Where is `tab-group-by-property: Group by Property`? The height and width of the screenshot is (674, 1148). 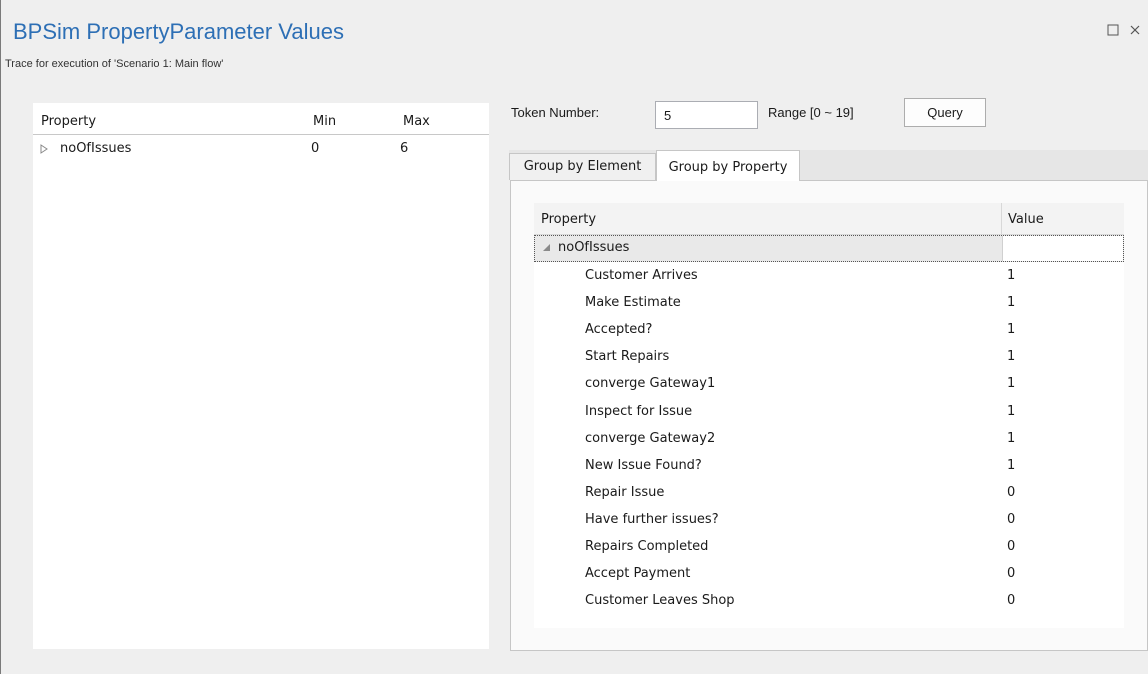
tab-group-by-property: Group by Property is located at coordinates (728, 165).